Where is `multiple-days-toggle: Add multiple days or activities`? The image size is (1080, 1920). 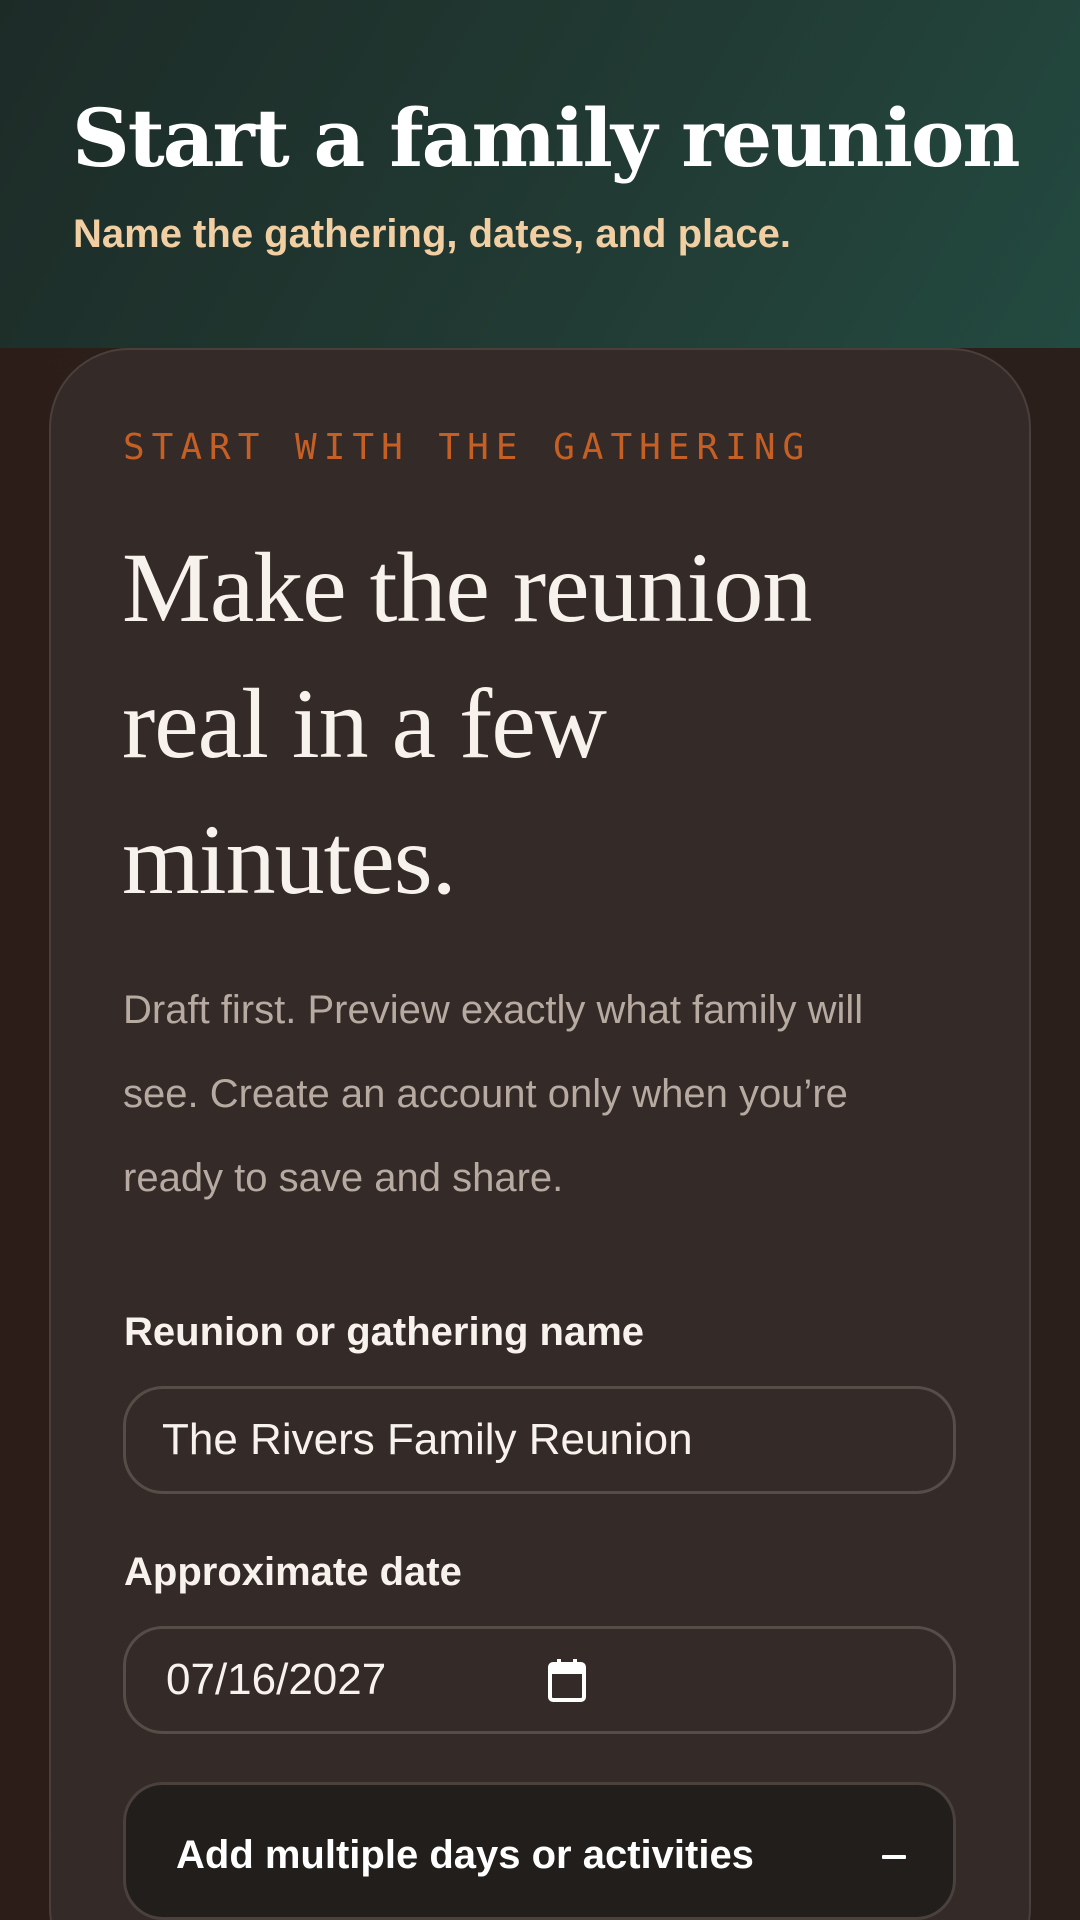 multiple-days-toggle: Add multiple days or activities is located at coordinates (539, 1851).